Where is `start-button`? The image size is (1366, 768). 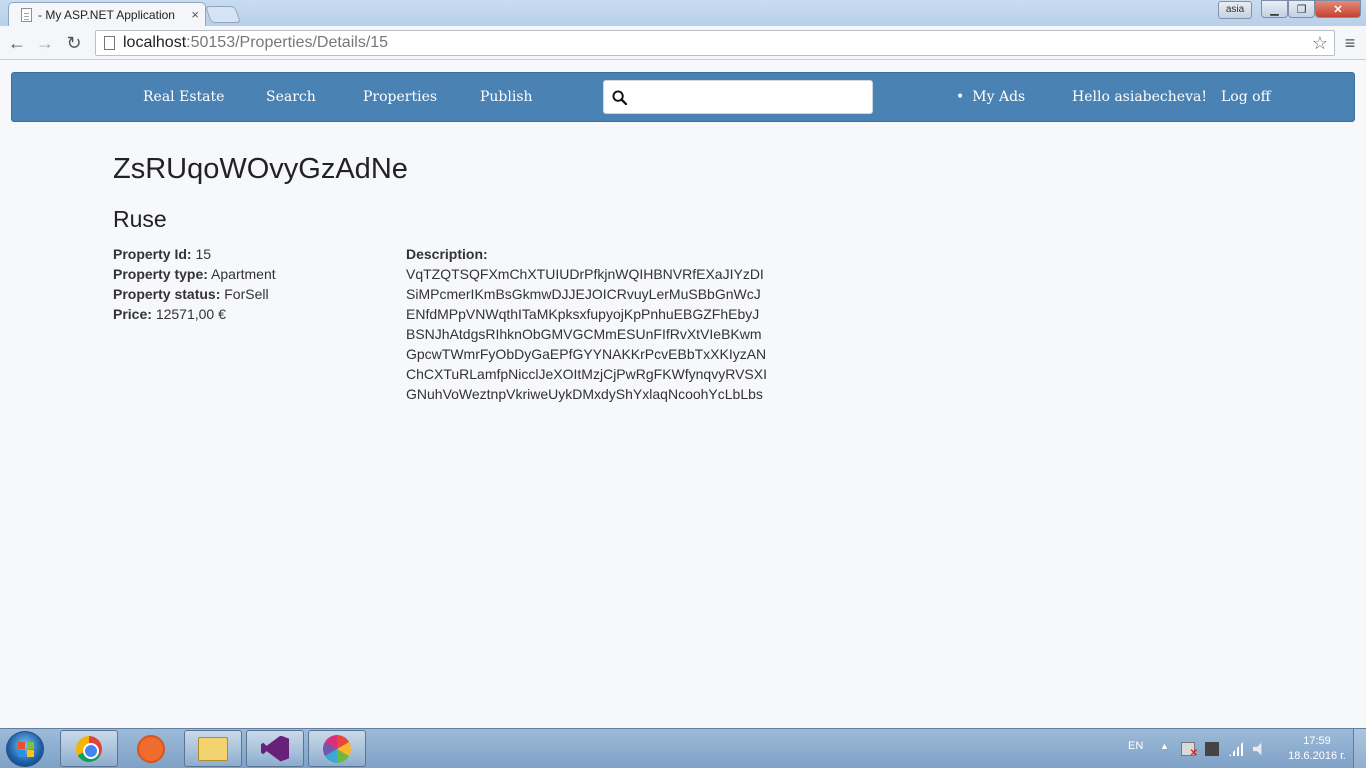 start-button is located at coordinates (25, 749).